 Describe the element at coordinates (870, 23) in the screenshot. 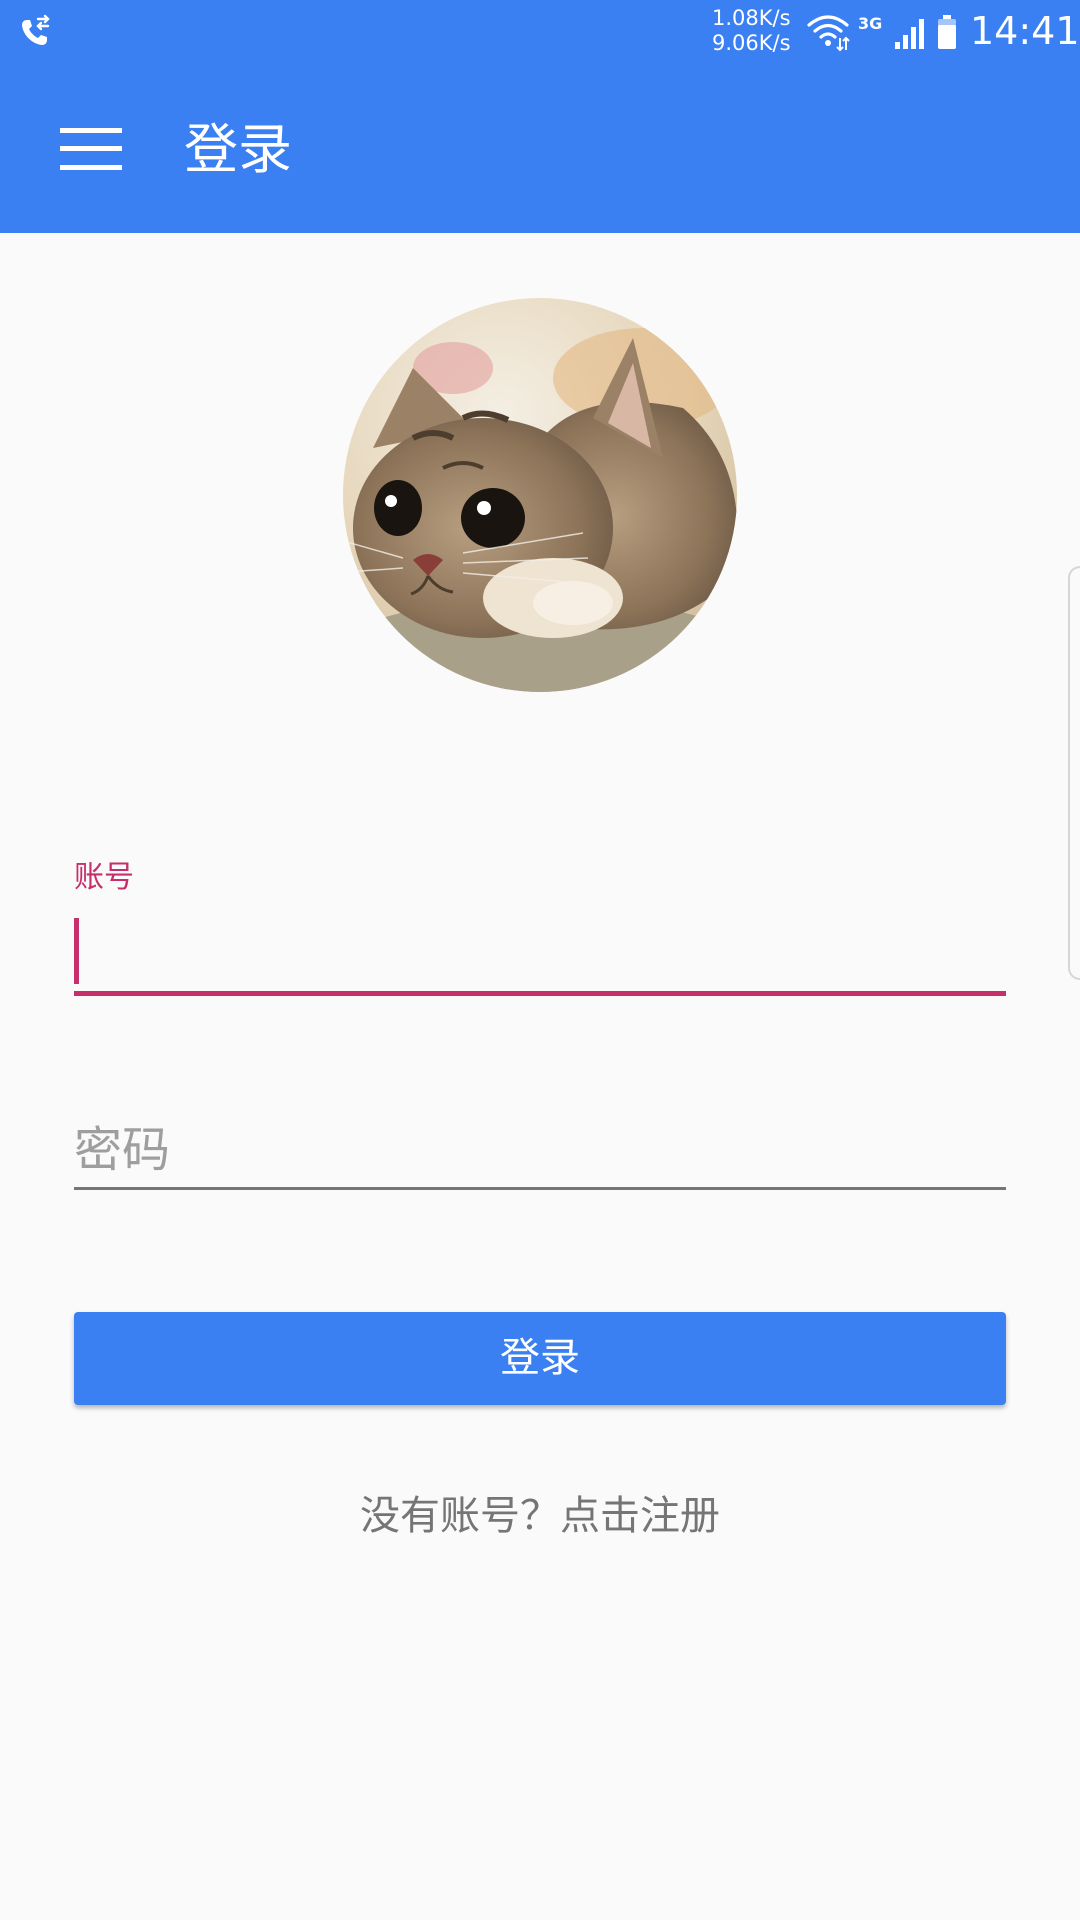

I see `network-type: 3G` at that location.